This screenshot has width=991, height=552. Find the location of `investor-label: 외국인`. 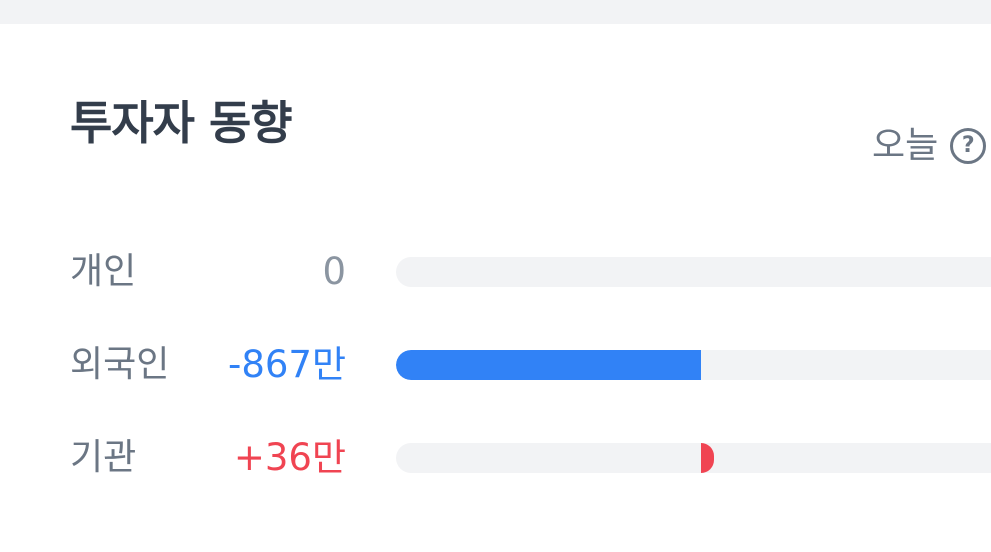

investor-label: 외국인 is located at coordinates (120, 364).